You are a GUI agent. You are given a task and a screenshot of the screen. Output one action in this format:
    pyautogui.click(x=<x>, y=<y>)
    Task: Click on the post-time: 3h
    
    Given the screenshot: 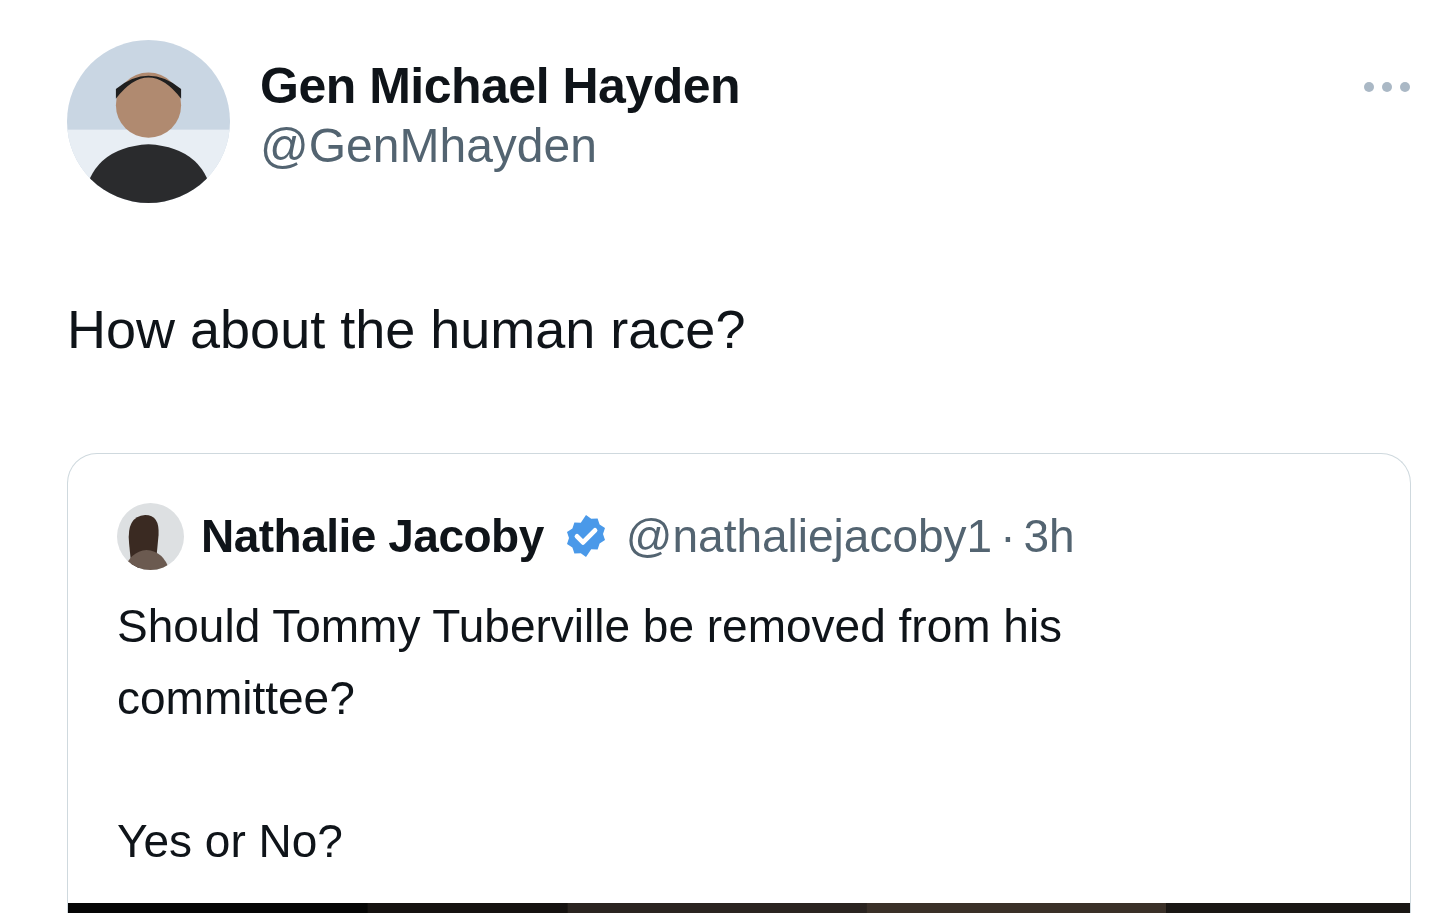 What is the action you would take?
    pyautogui.click(x=1049, y=536)
    